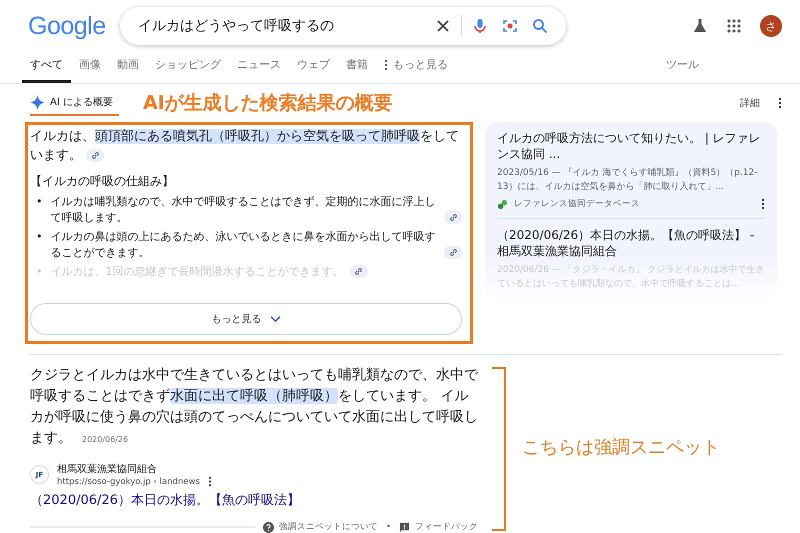  What do you see at coordinates (343, 26) in the screenshot?
I see `search-field: イルカはどうやって呼吸するの` at bounding box center [343, 26].